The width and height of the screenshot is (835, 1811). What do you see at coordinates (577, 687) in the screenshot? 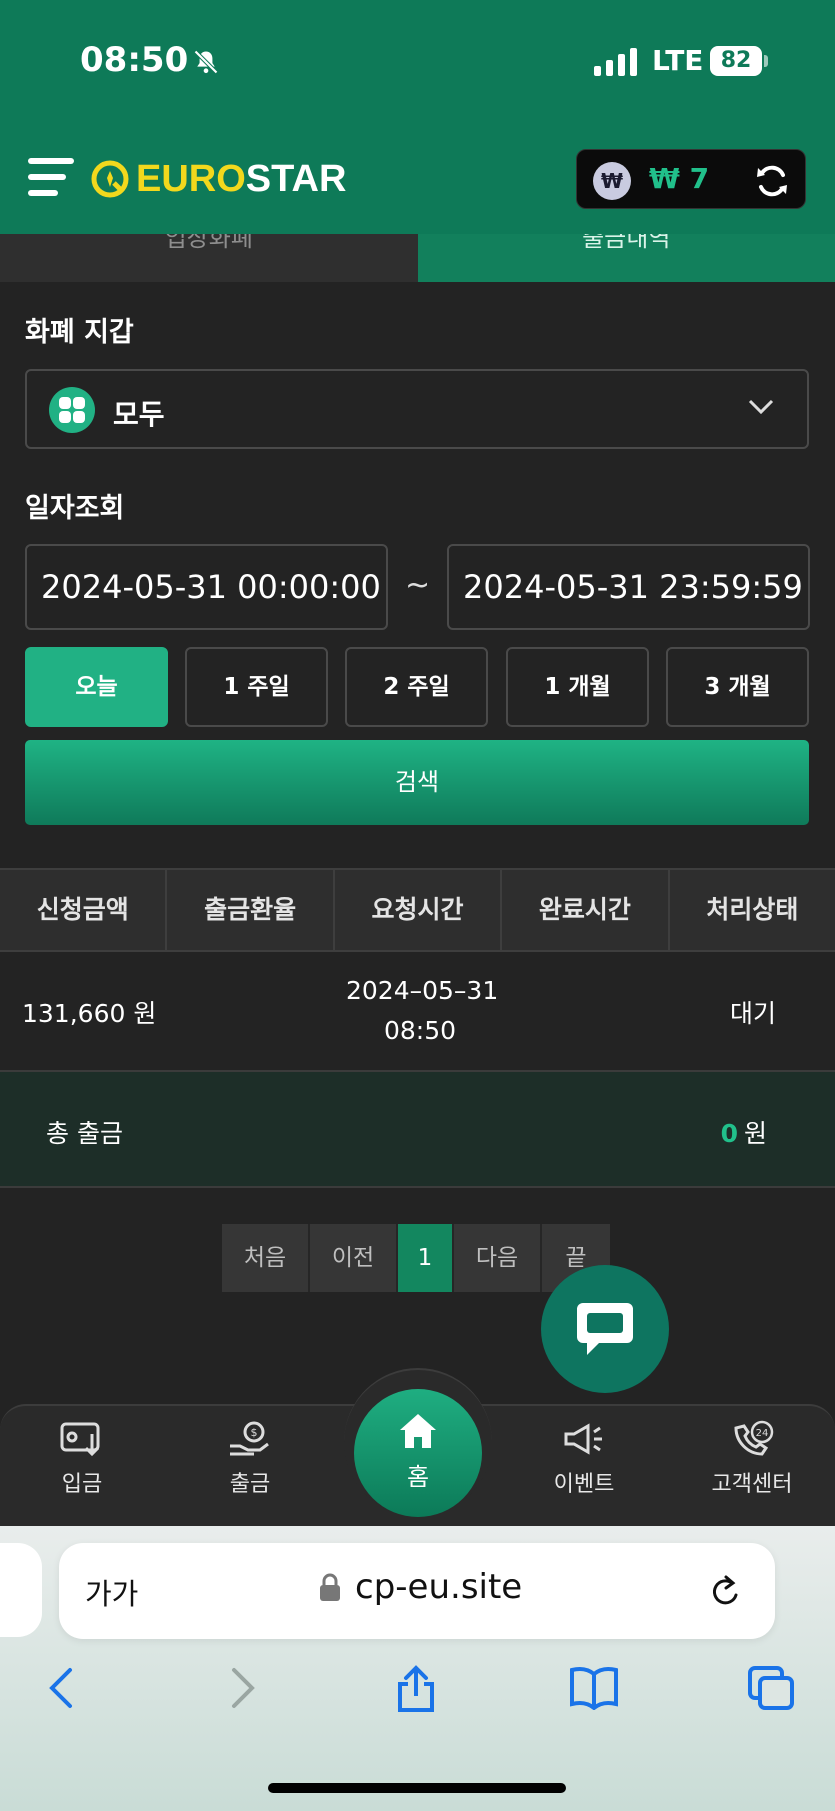
I see `period-1month-button: 1 개월` at bounding box center [577, 687].